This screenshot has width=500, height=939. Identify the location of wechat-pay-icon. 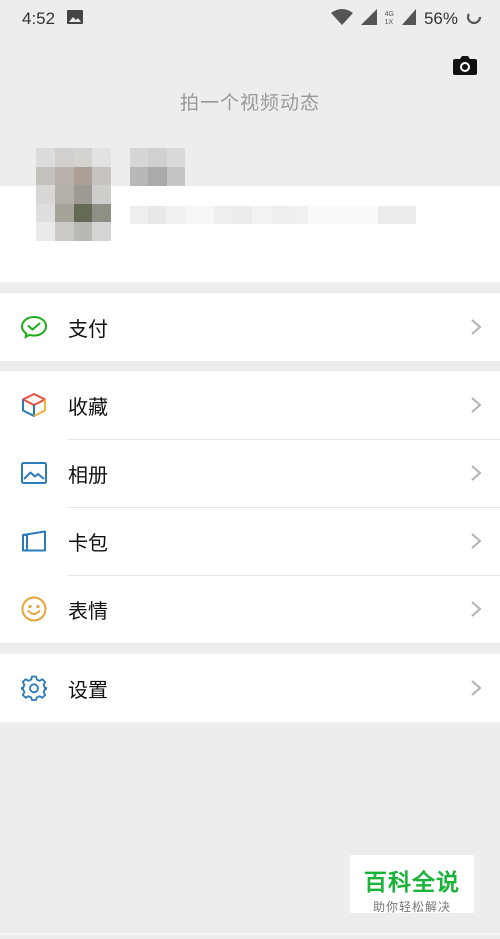
(34, 327).